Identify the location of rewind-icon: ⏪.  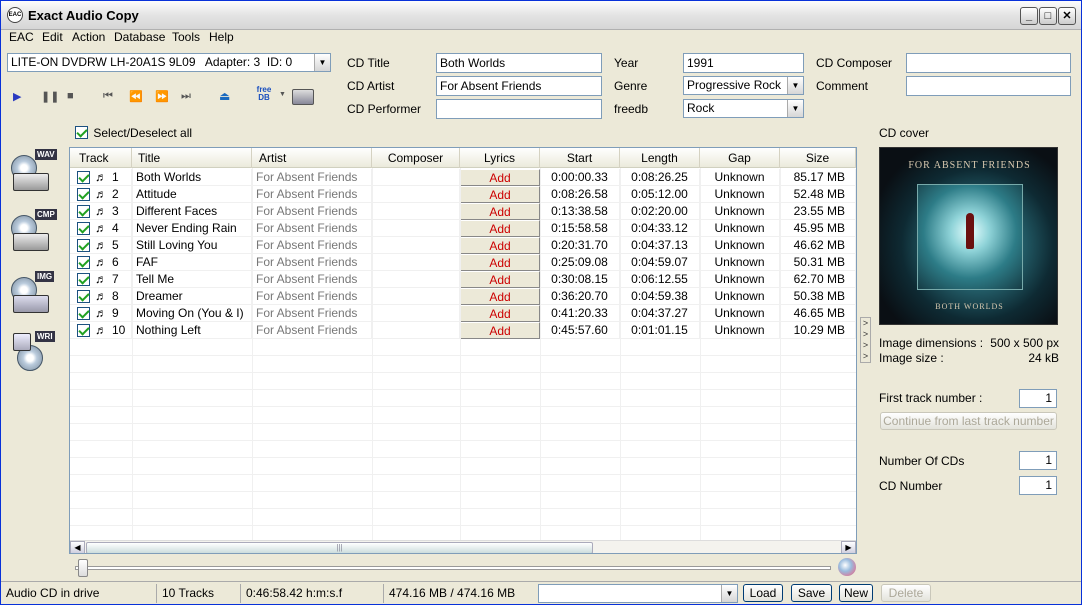
(136, 96).